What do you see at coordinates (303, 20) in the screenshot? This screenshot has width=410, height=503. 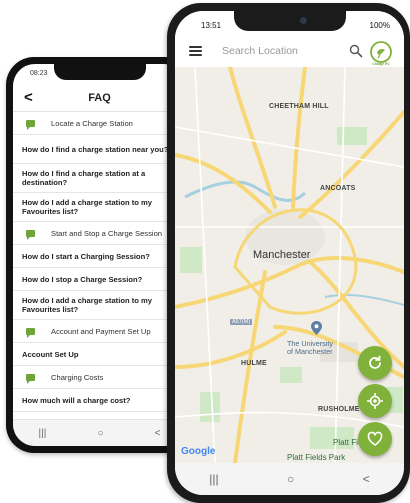 I see `camera-icon` at bounding box center [303, 20].